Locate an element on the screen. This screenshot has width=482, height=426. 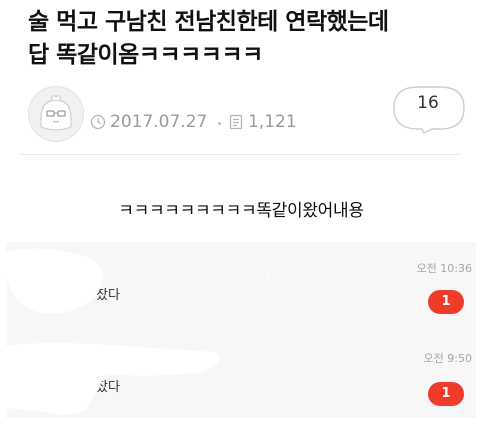
post-date-text: 2017.07.27 is located at coordinates (159, 122).